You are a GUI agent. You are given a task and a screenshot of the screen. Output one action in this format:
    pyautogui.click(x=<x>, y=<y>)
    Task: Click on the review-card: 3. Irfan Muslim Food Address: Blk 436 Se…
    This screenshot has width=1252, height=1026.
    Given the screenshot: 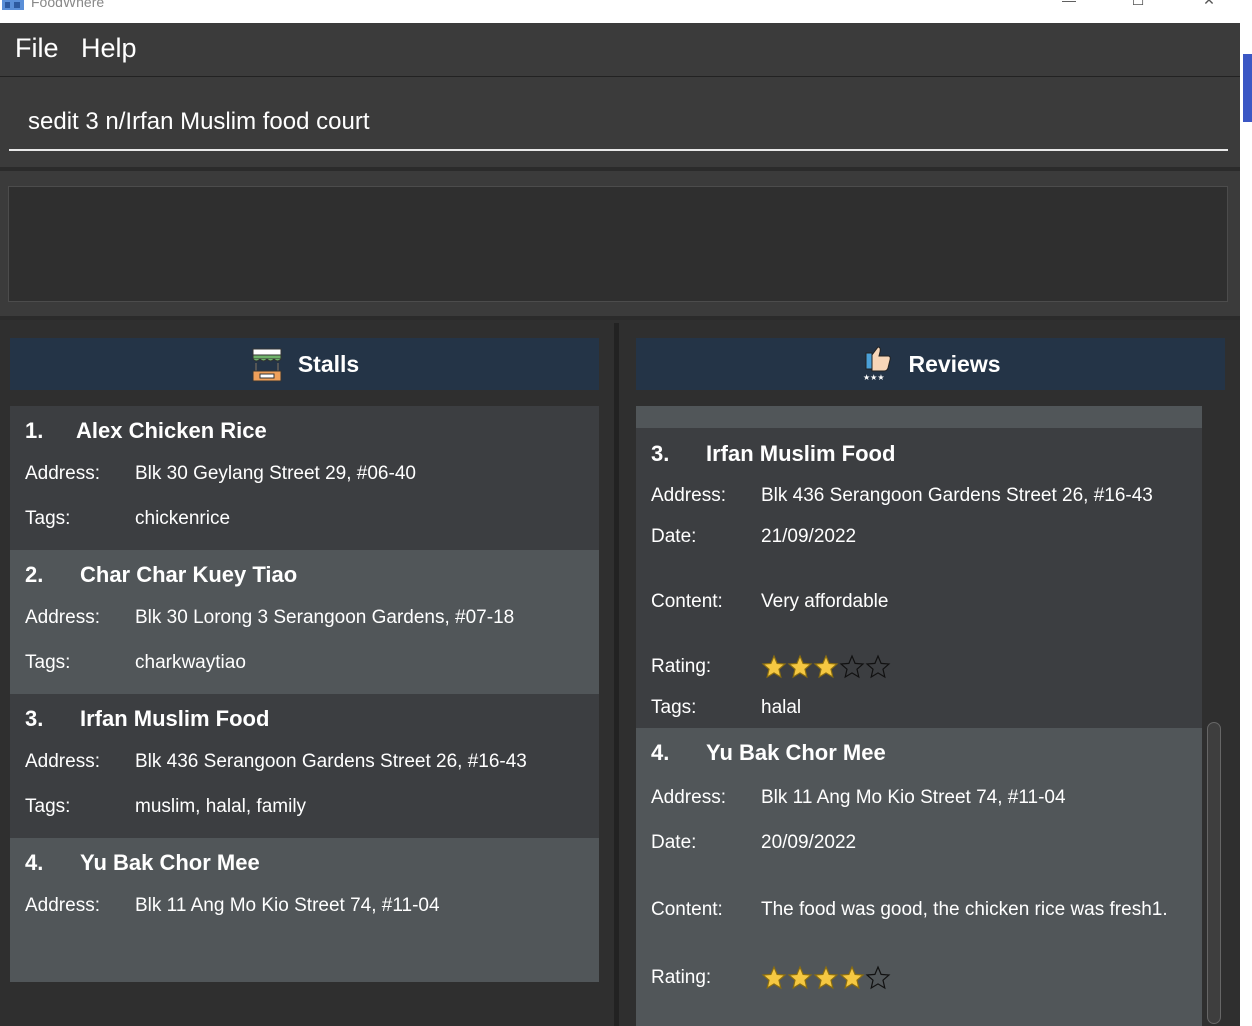 What is the action you would take?
    pyautogui.click(x=919, y=578)
    